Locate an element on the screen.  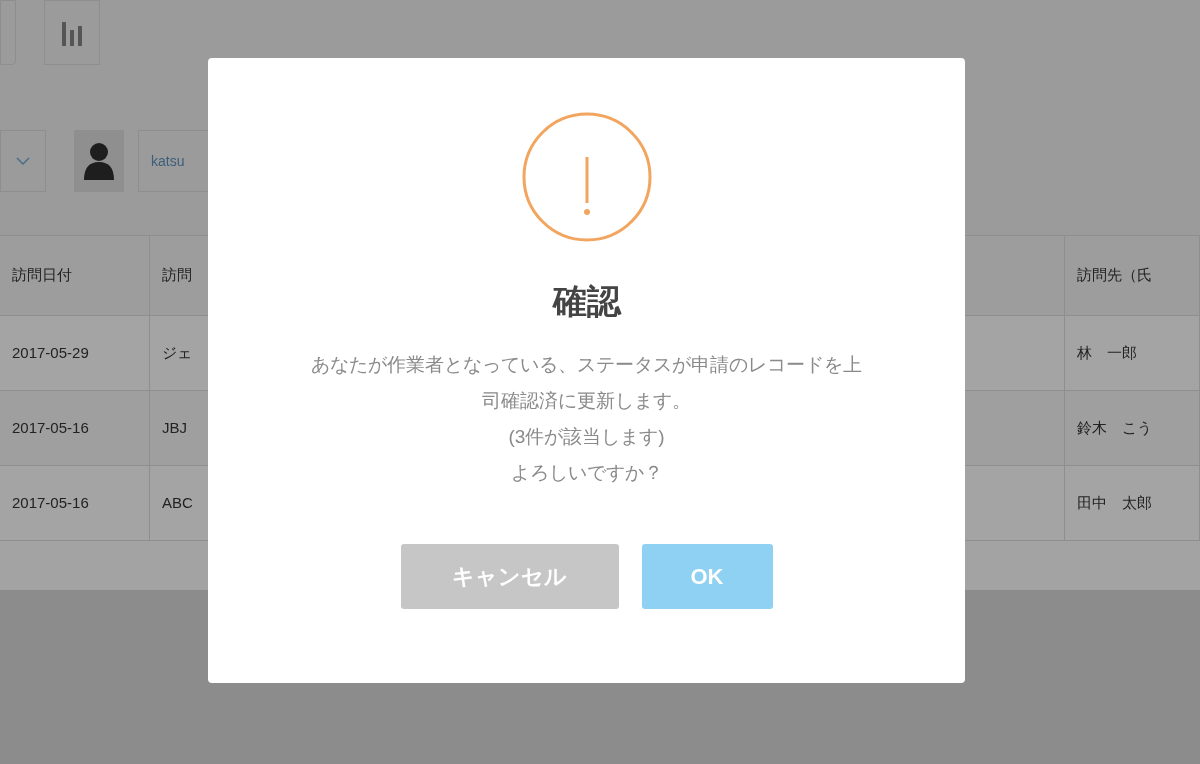
table-cell-text: 林 一郎 is located at coordinates (1107, 352).